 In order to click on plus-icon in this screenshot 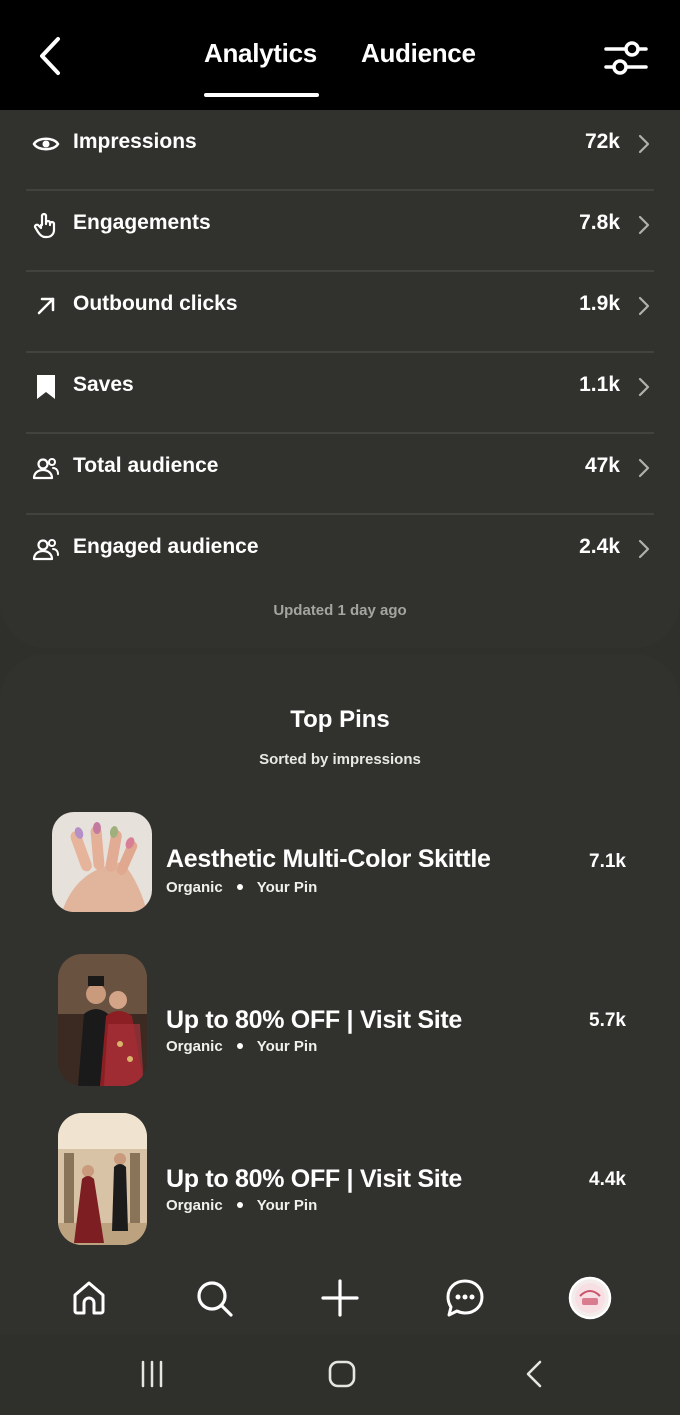, I will do `click(340, 1298)`.